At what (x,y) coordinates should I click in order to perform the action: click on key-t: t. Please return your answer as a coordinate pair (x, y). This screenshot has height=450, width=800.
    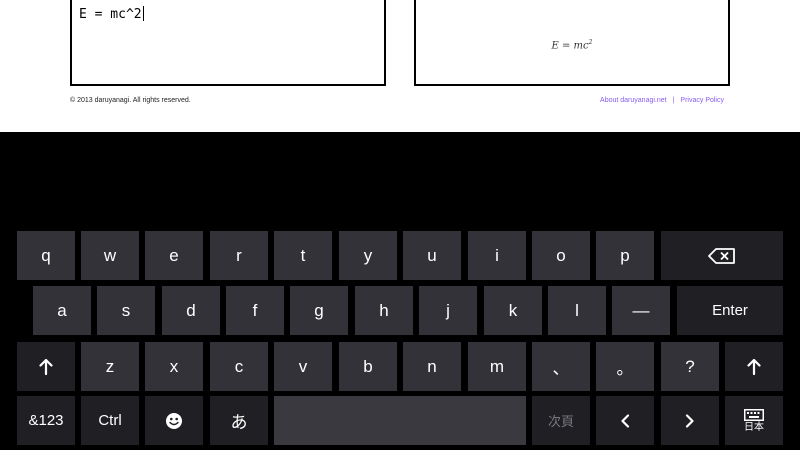
    Looking at the image, I should click on (303, 255).